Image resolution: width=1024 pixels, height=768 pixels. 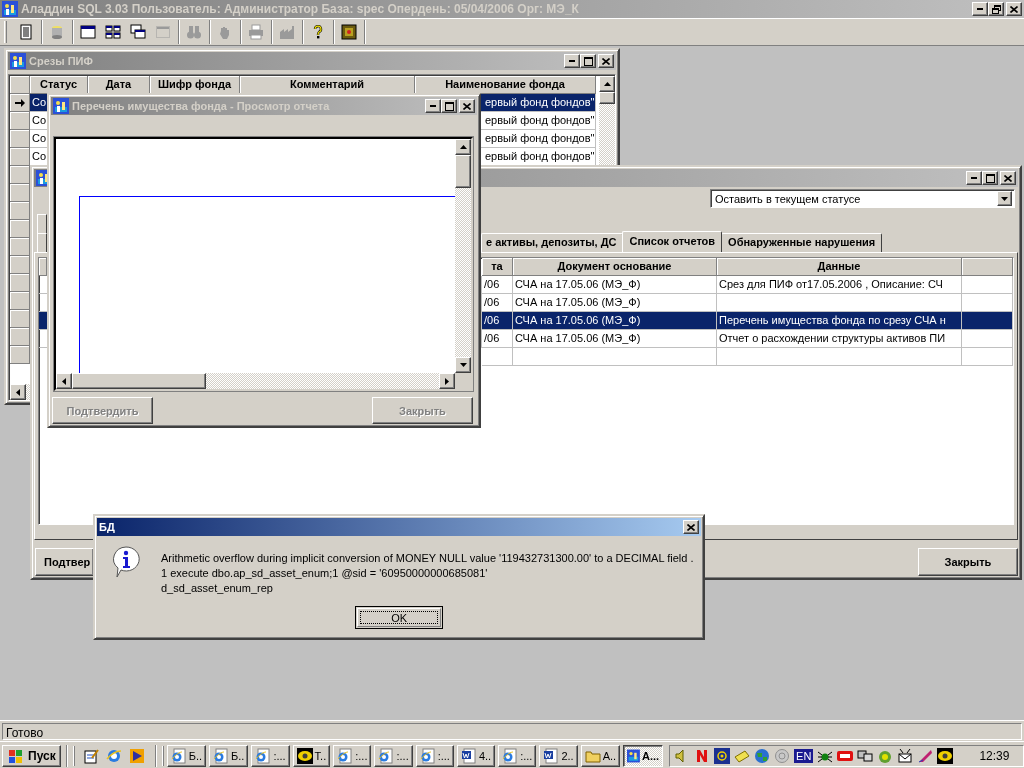 What do you see at coordinates (399, 617) in the screenshot?
I see `ok-button: OK` at bounding box center [399, 617].